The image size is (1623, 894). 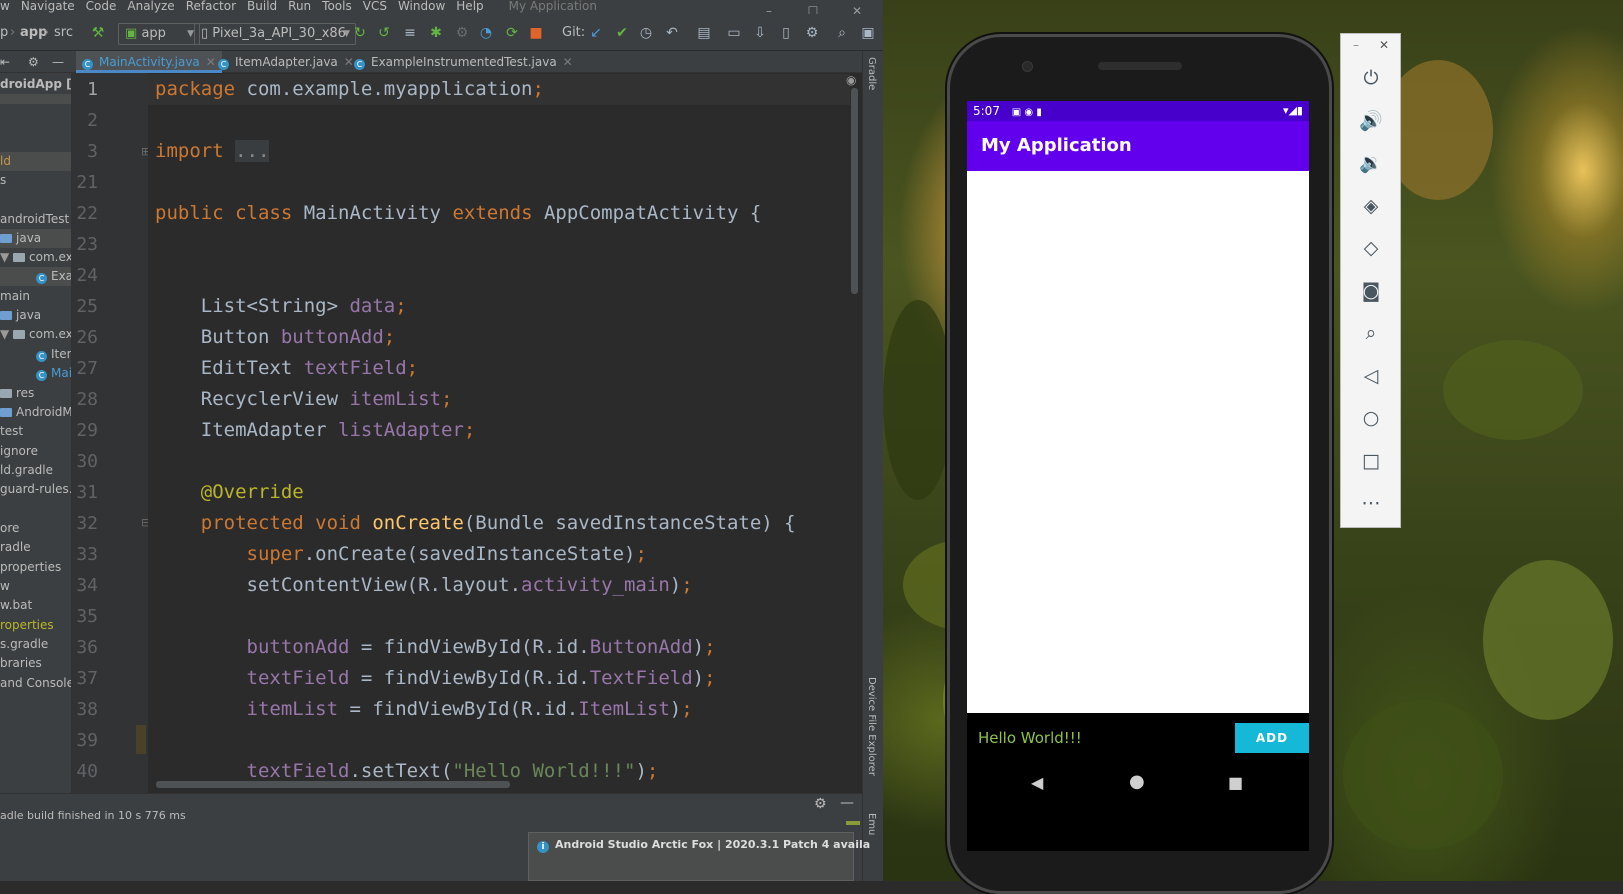 What do you see at coordinates (16, 605) in the screenshot?
I see `tree-item-gradlew-bat: w.bat` at bounding box center [16, 605].